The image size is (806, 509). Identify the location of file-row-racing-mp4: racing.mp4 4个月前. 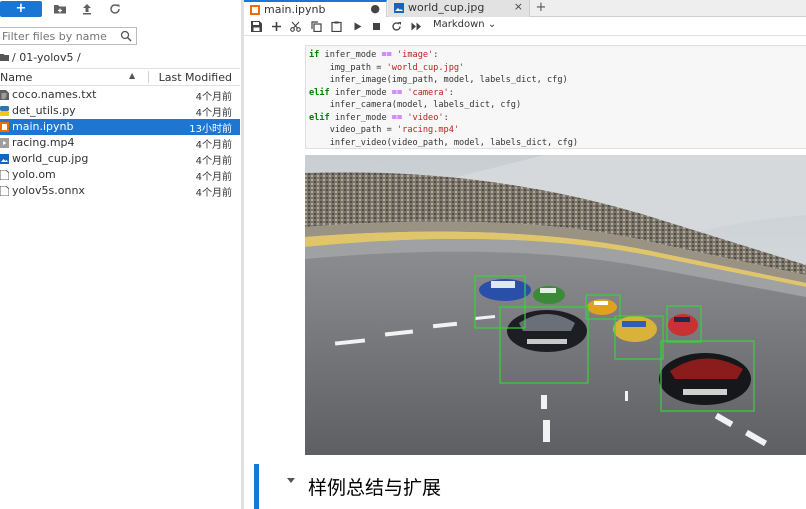
(120, 143).